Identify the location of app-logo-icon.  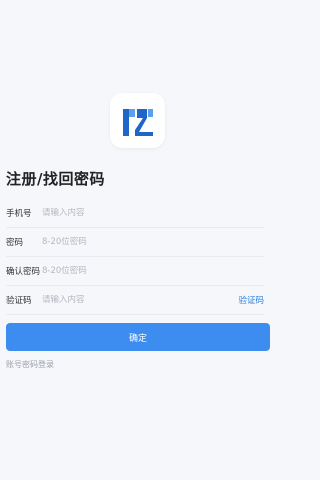
(137, 122).